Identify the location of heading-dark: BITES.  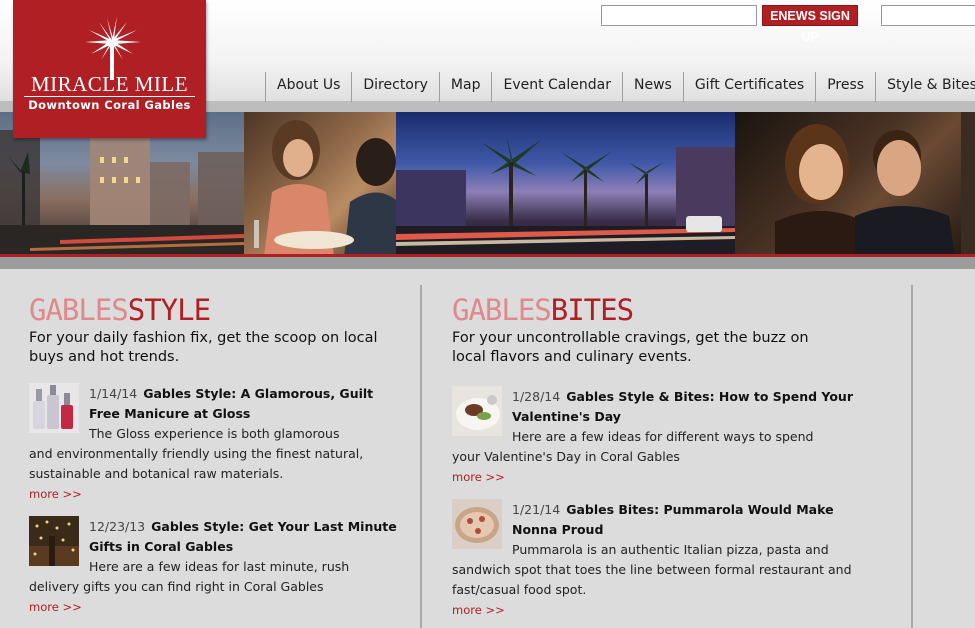
(592, 310).